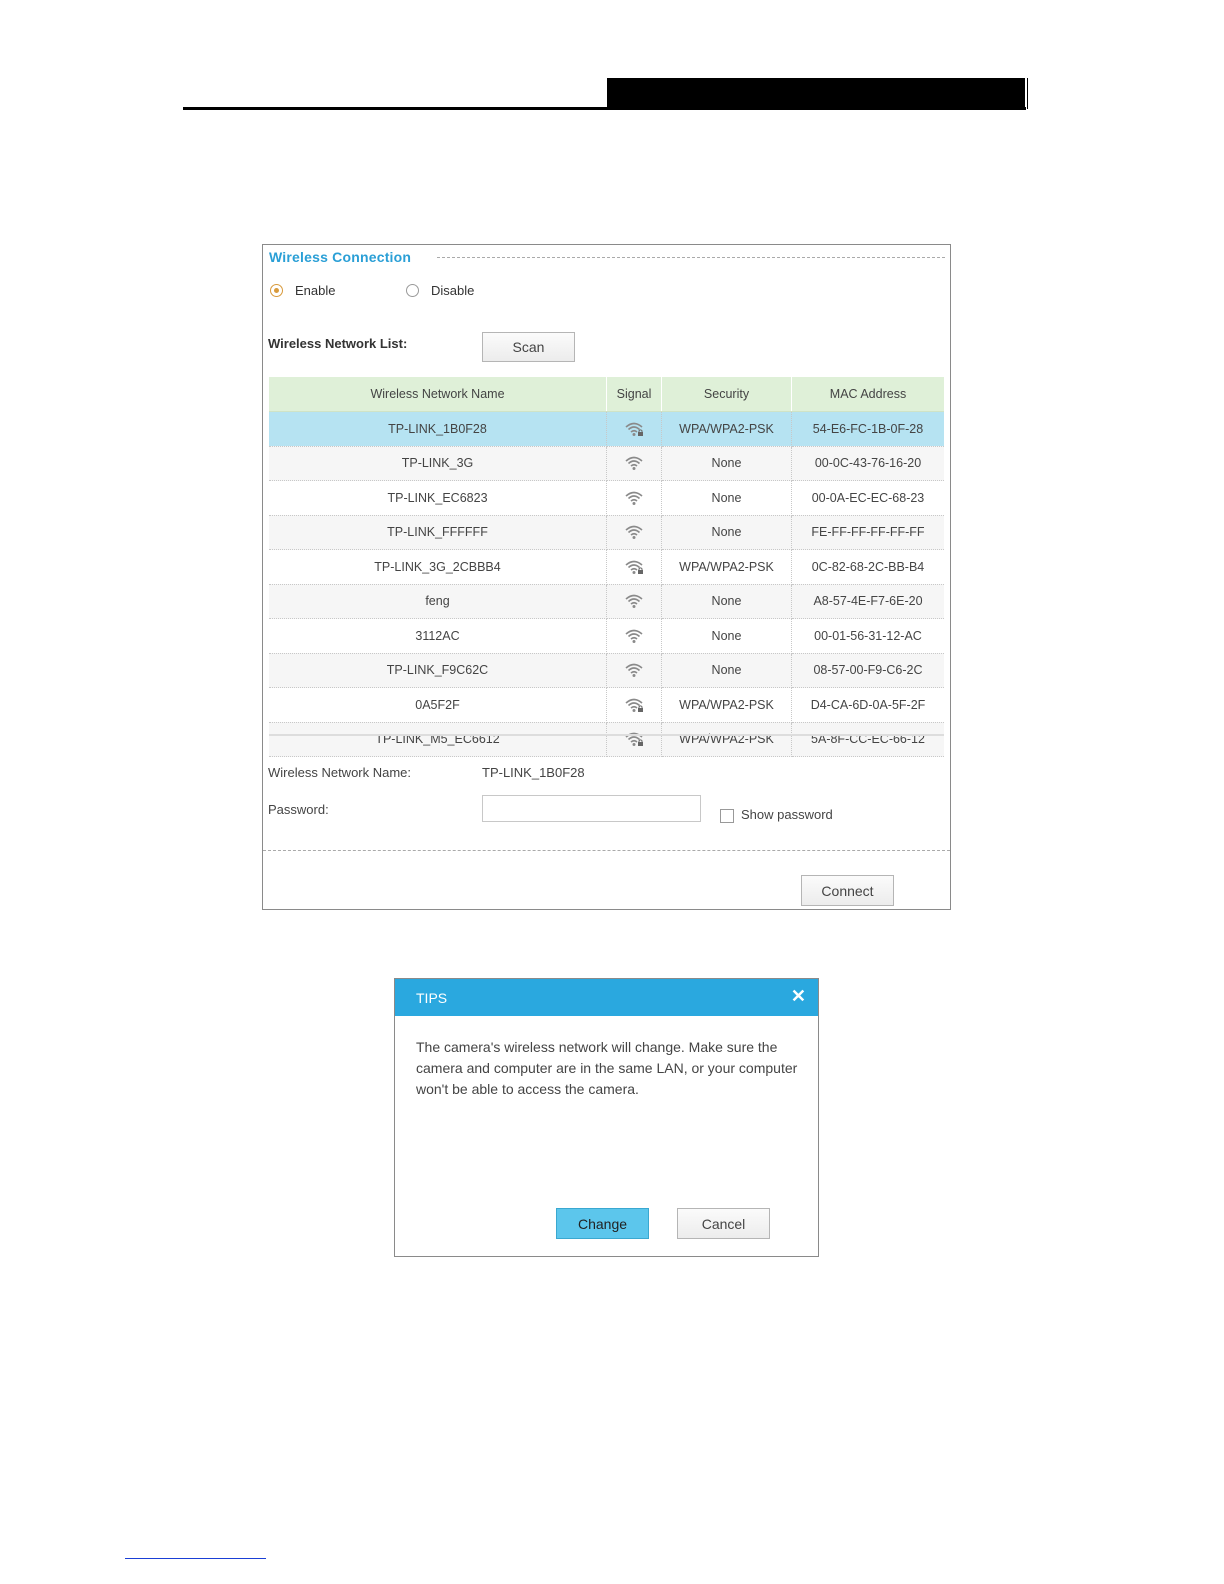  I want to click on table-row: 0A5F2F WPA/WPA2-PSK D4-CA-6D-0A-5F-2F, so click(606, 705).